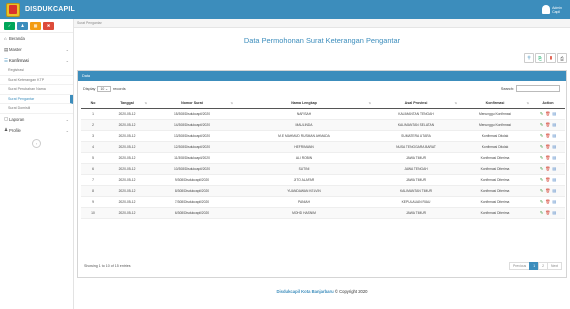  What do you see at coordinates (495, 125) in the screenshot?
I see `table-cell: Menunggu Konfirmasi` at bounding box center [495, 125].